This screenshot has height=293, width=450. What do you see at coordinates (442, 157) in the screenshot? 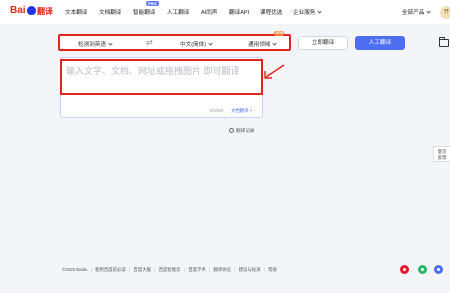
I see `feedback-line-2: 反馈` at bounding box center [442, 157].